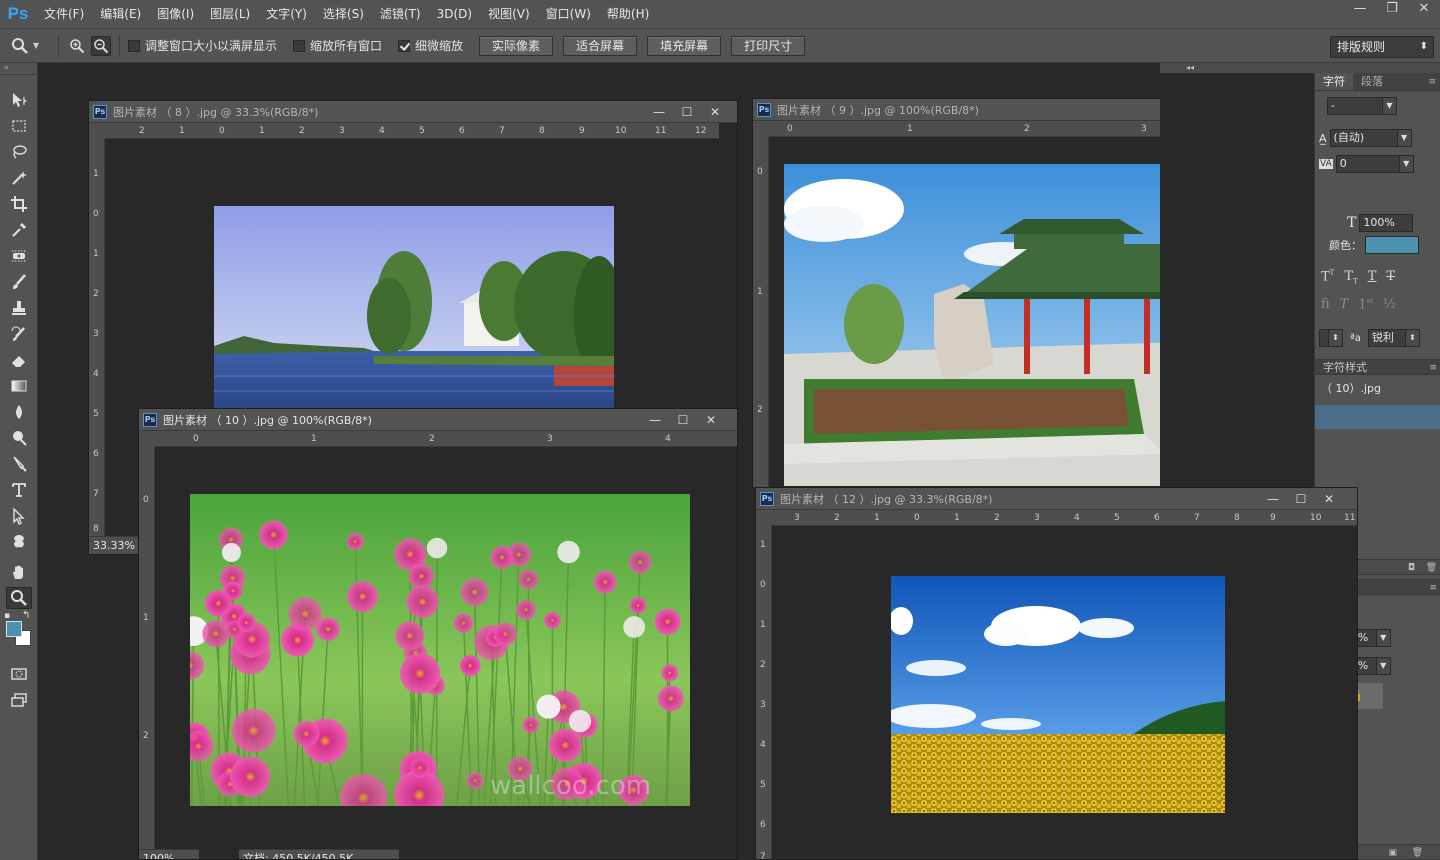 Image resolution: width=1440 pixels, height=860 pixels. Describe the element at coordinates (1424, 9) in the screenshot. I see `close-button: ✕` at that location.